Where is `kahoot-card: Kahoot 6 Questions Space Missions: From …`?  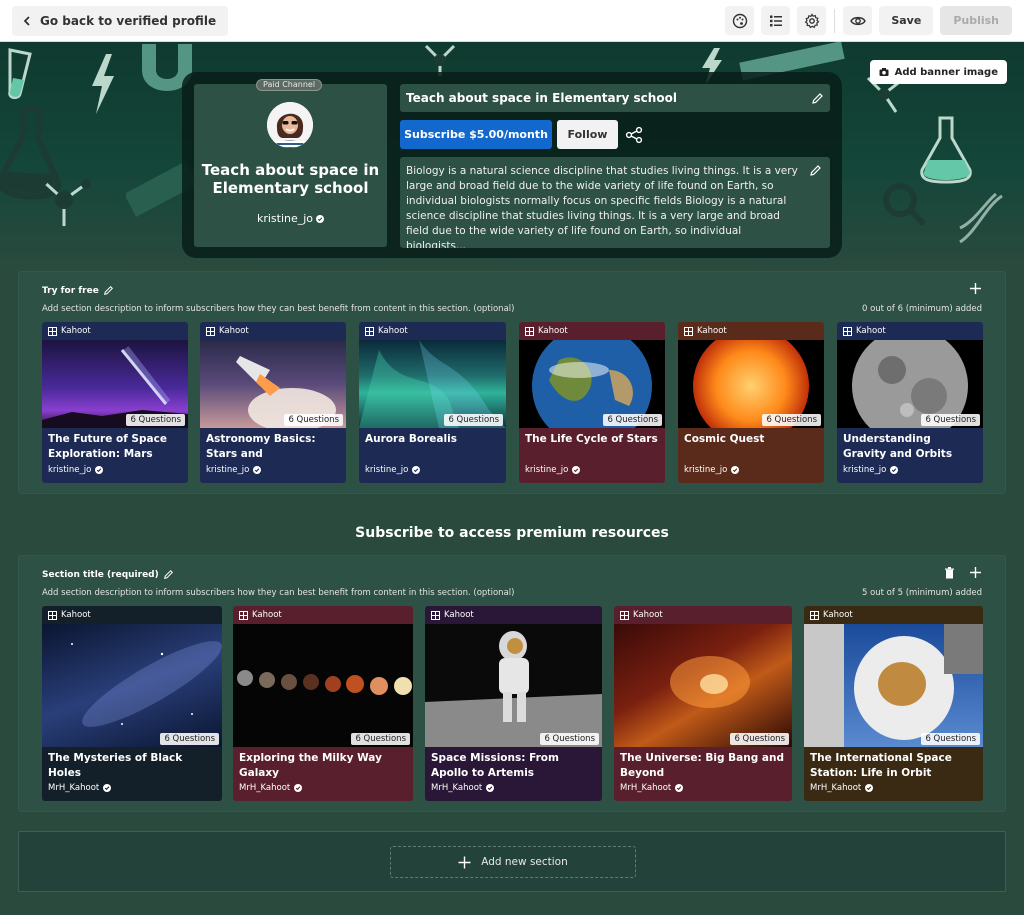
kahoot-card: Kahoot 6 Questions Space Missions: From … is located at coordinates (513, 703).